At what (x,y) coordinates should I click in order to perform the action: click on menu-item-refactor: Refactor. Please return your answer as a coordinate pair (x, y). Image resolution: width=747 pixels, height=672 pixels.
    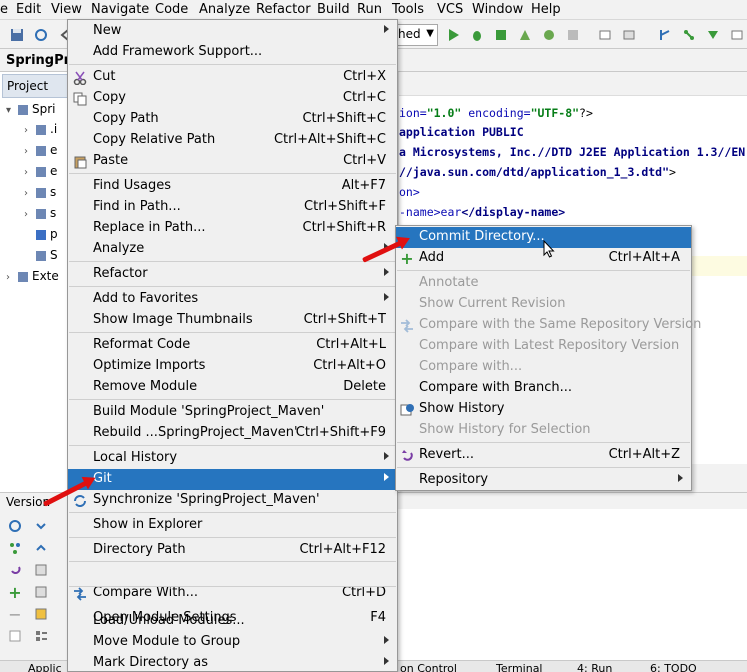
    Looking at the image, I should click on (232, 274).